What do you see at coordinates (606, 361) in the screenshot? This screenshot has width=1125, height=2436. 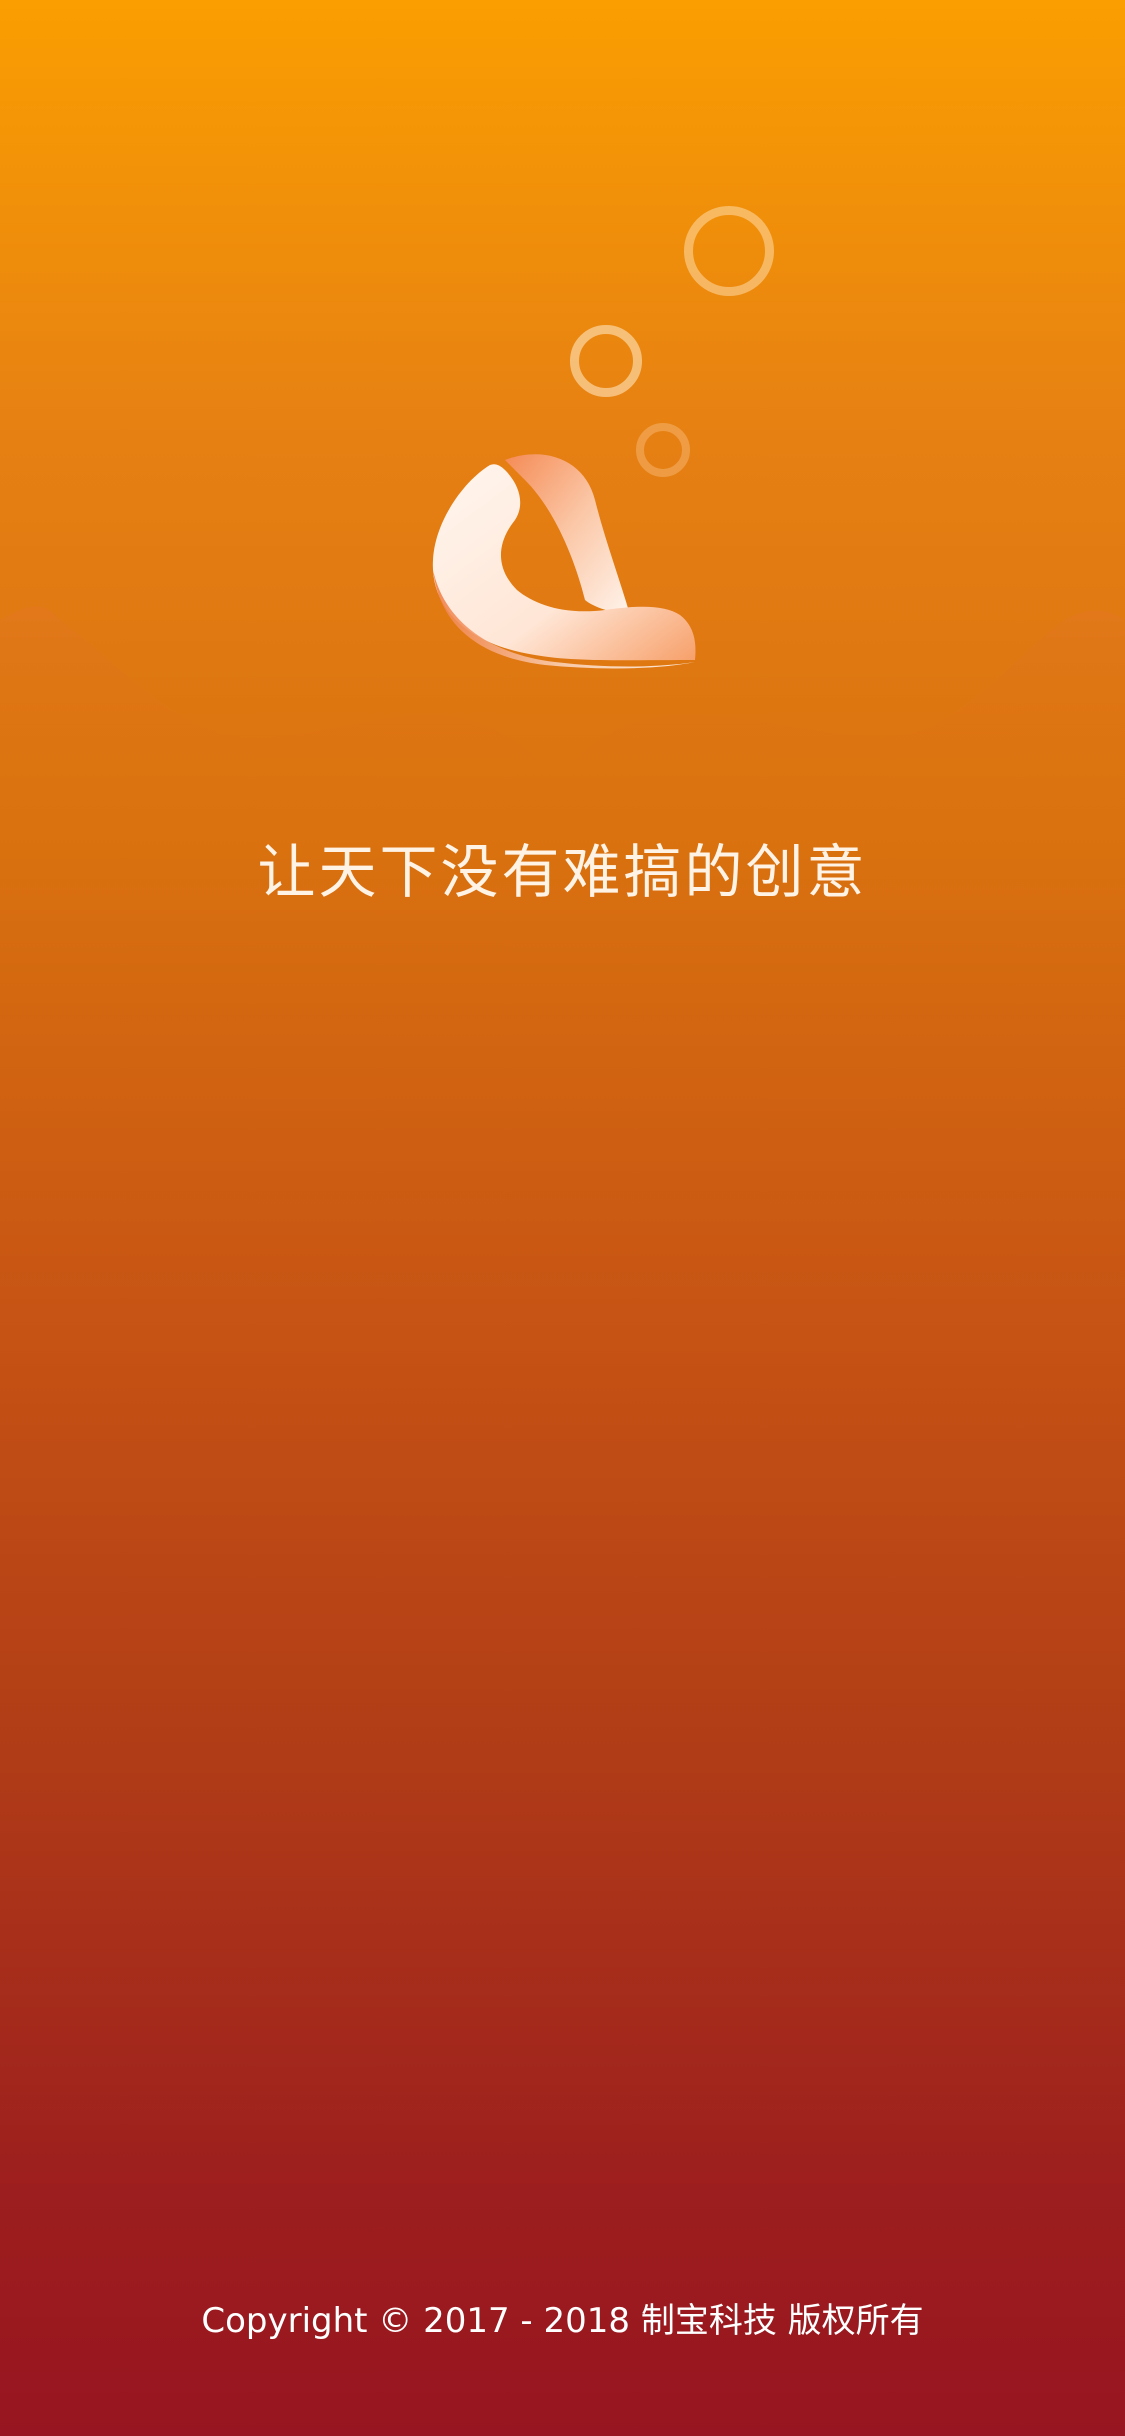 I see `bubble-medium-decoration` at bounding box center [606, 361].